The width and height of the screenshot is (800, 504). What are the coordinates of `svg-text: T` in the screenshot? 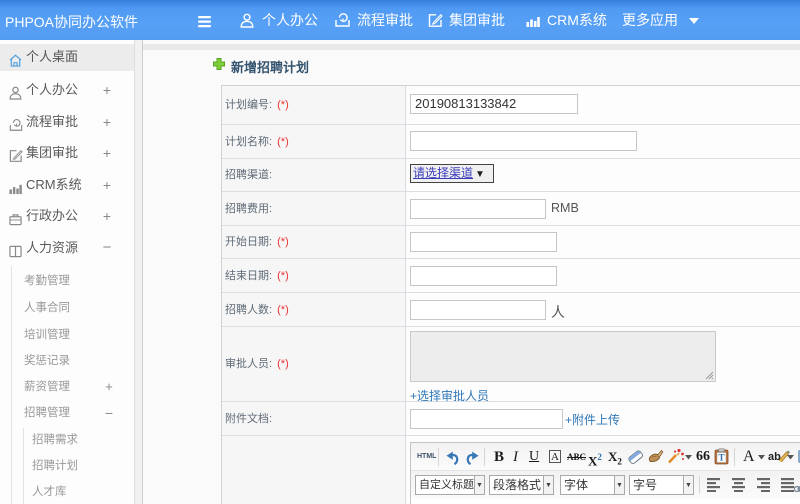 It's located at (721, 458).